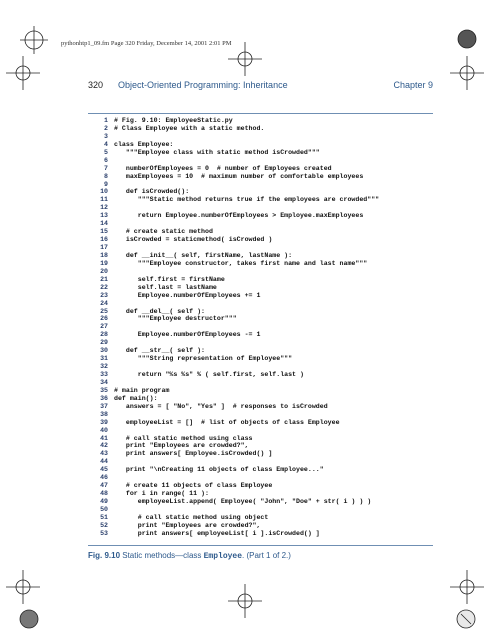 This screenshot has width=495, height=640. What do you see at coordinates (104, 359) in the screenshot?
I see `line-number: 31` at bounding box center [104, 359].